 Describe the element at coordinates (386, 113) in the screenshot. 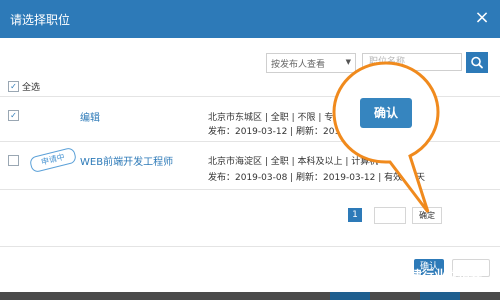

I see `callout-confirm-highlight: 确认` at that location.